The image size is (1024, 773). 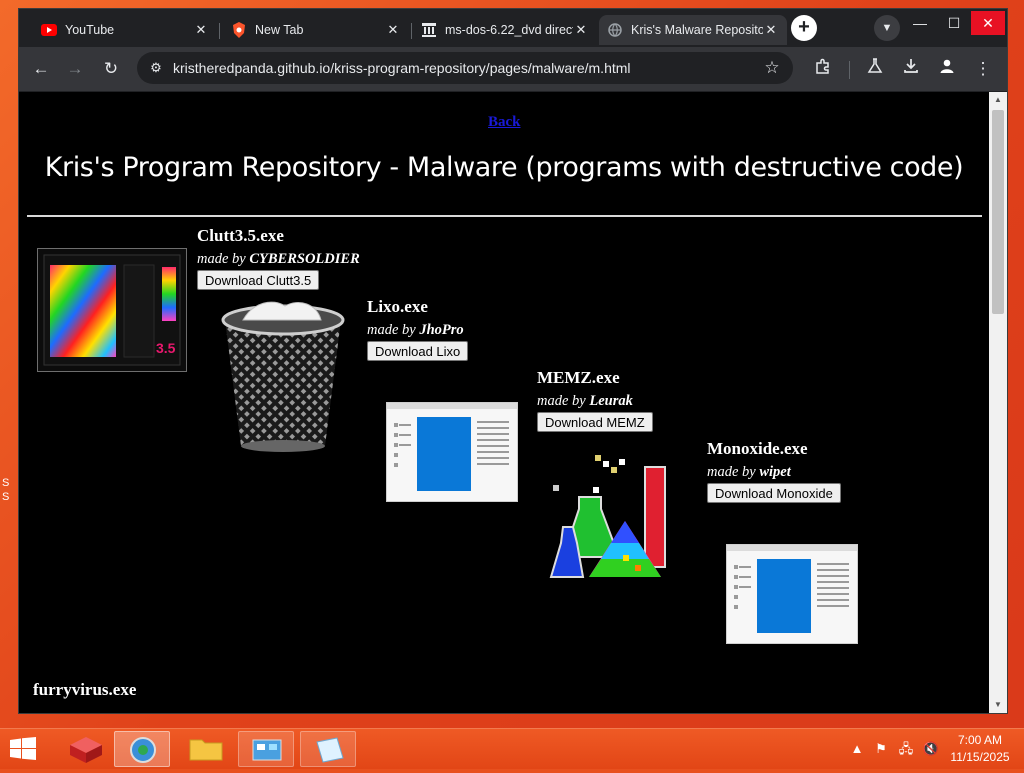 I want to click on taskbar-app-toolbox, so click(x=86, y=749).